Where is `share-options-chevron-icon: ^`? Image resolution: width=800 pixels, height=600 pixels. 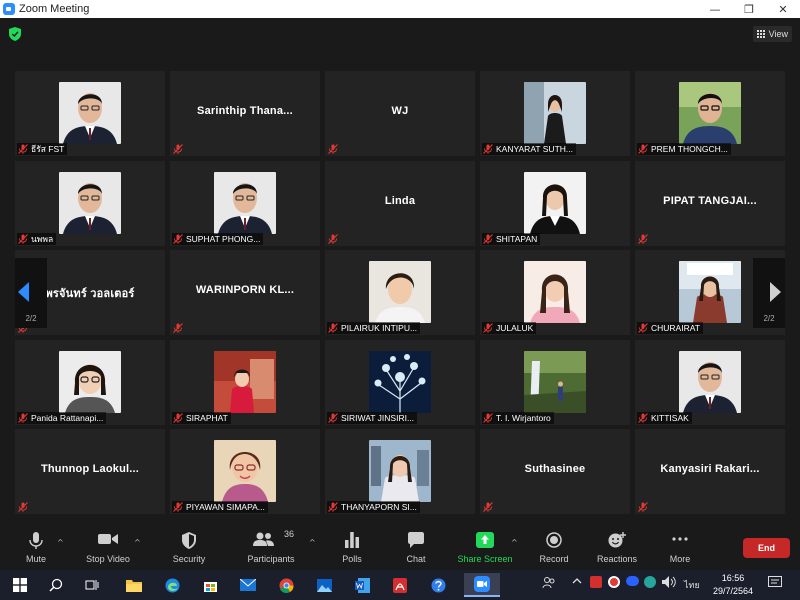 share-options-chevron-icon: ^ is located at coordinates (514, 542).